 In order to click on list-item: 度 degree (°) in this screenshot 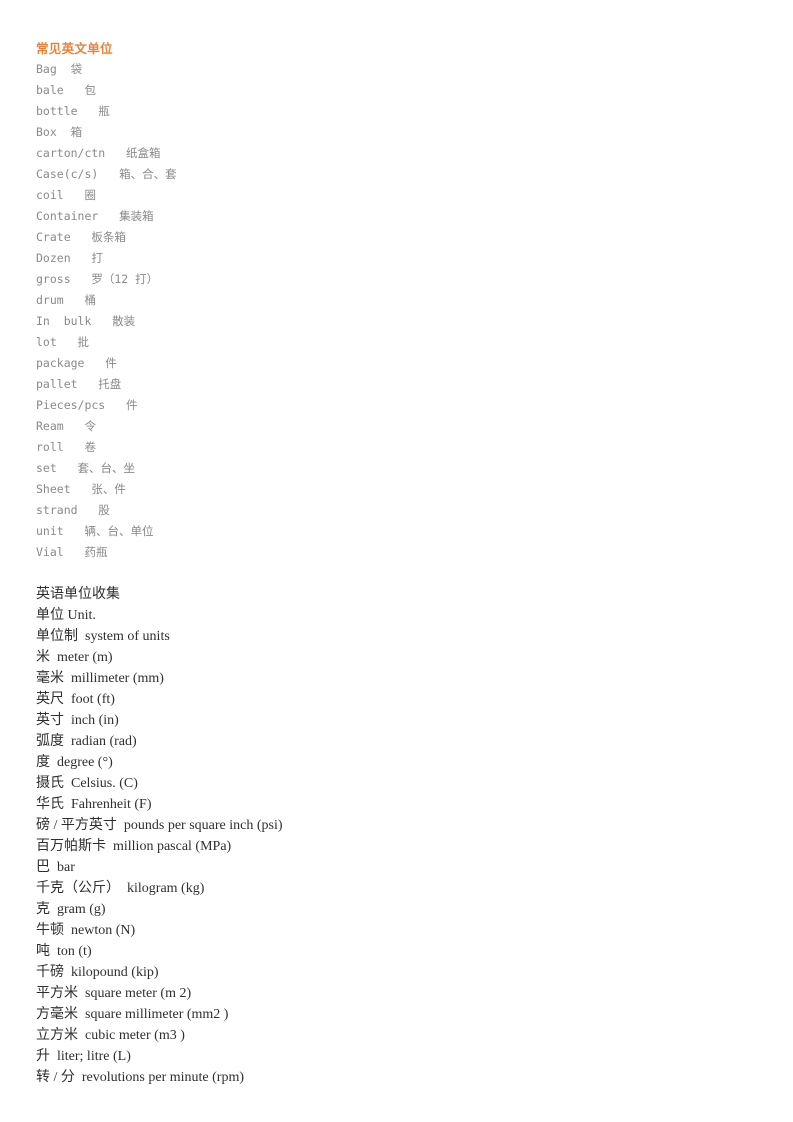, I will do `click(74, 762)`.